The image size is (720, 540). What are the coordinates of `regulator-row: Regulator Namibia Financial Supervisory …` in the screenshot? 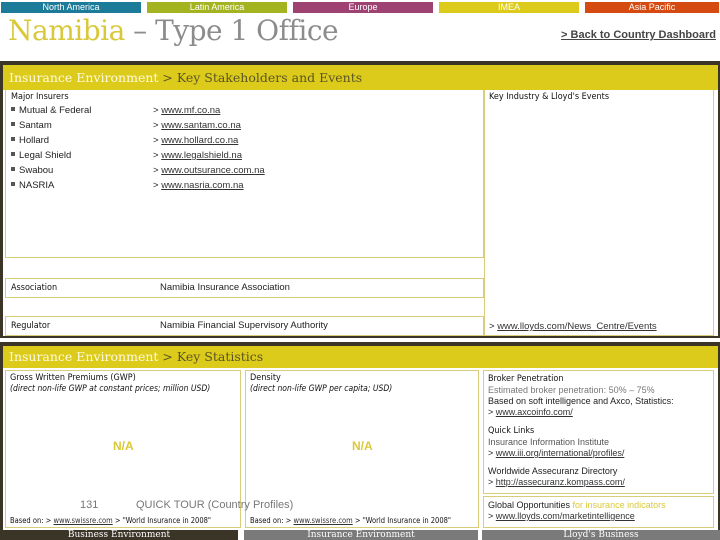 It's located at (244, 326).